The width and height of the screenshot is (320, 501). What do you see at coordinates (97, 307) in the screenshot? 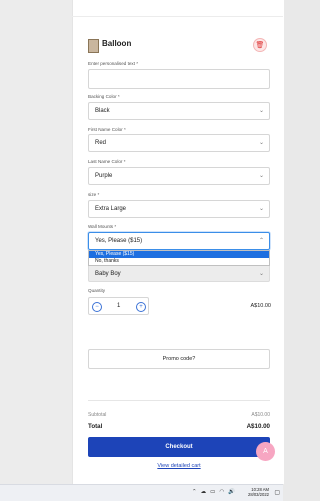
I see `decrement-button: −` at bounding box center [97, 307].